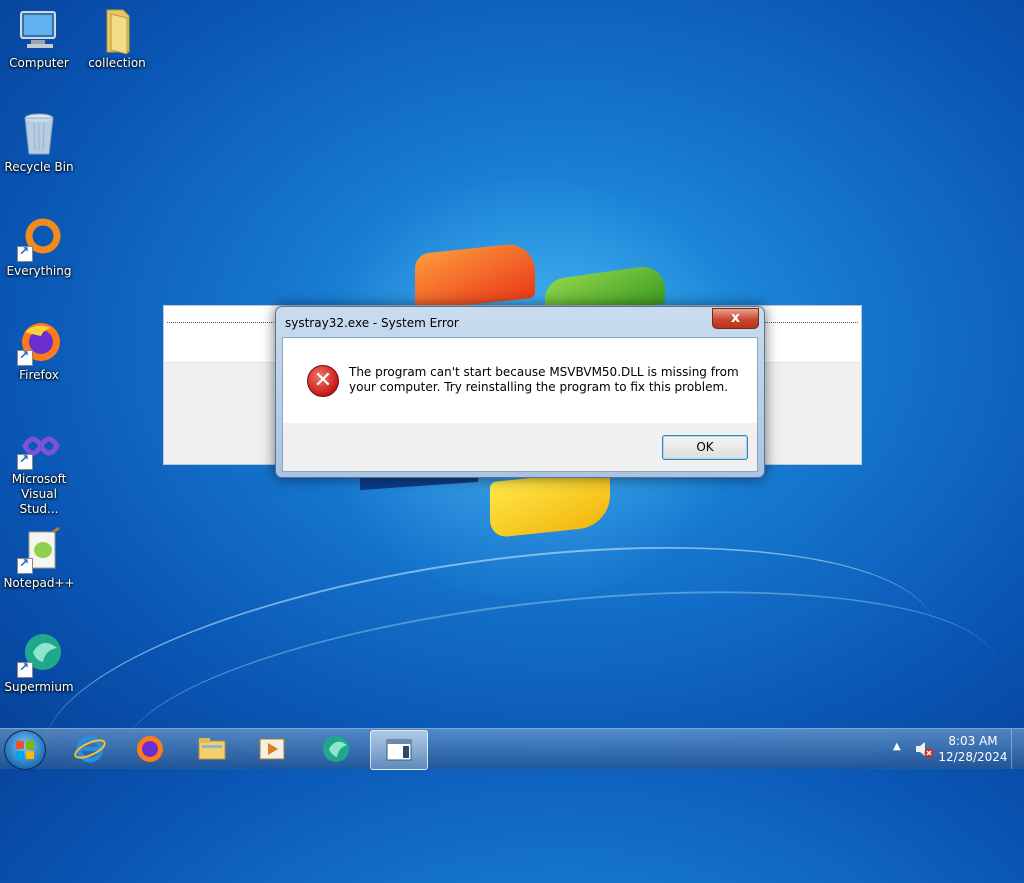  What do you see at coordinates (39, 134) in the screenshot?
I see `recycle-bin-icon` at bounding box center [39, 134].